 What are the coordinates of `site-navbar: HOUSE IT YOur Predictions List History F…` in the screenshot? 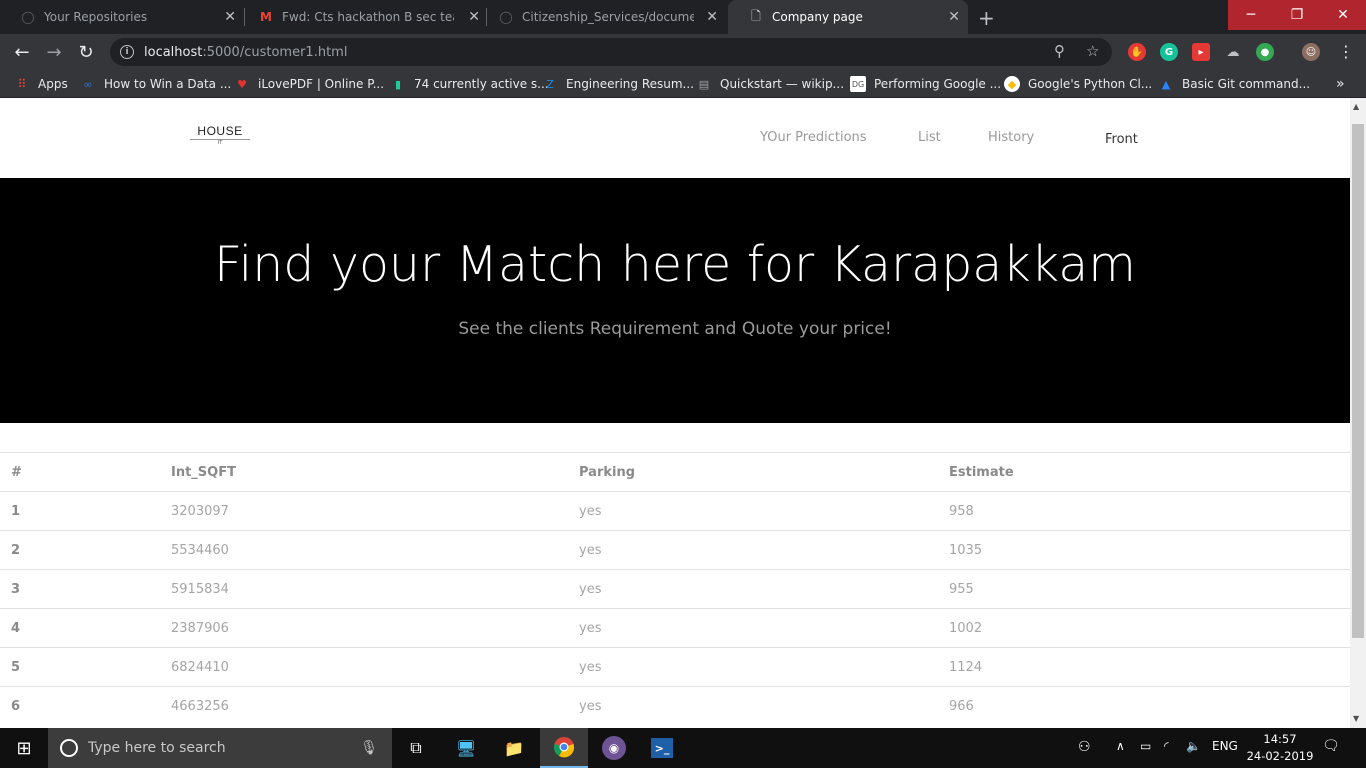 It's located at (675, 138).